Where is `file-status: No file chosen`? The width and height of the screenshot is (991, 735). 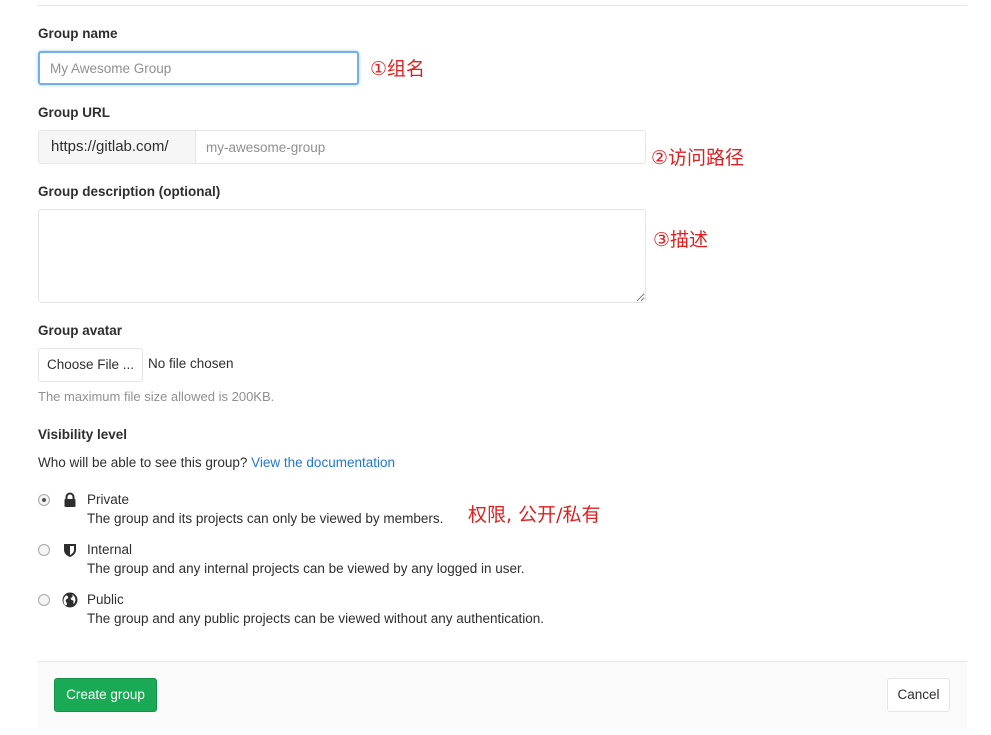 file-status: No file chosen is located at coordinates (191, 363).